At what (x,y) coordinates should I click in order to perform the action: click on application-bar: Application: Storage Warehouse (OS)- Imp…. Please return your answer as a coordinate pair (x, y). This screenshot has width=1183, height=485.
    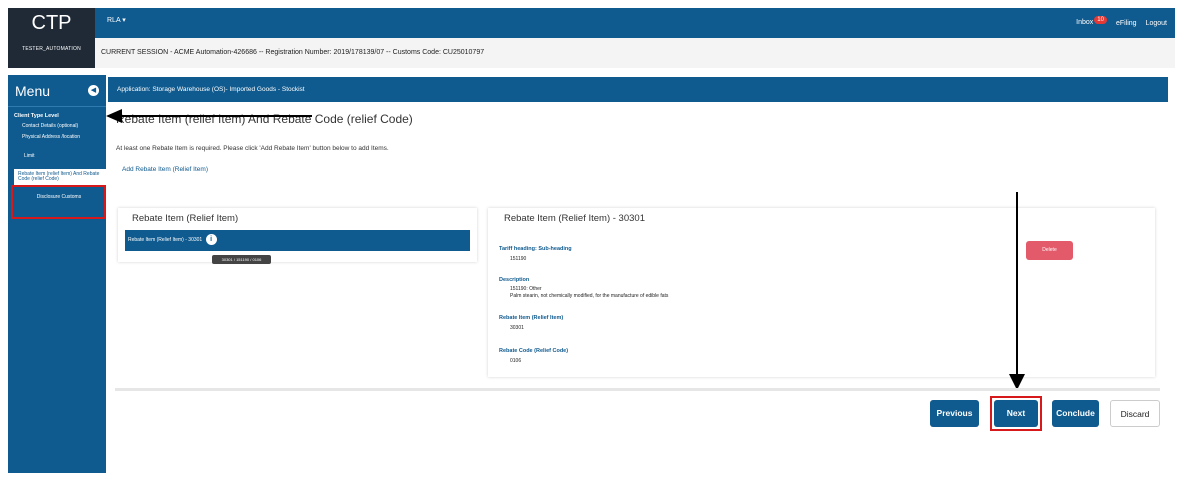
    Looking at the image, I should click on (638, 89).